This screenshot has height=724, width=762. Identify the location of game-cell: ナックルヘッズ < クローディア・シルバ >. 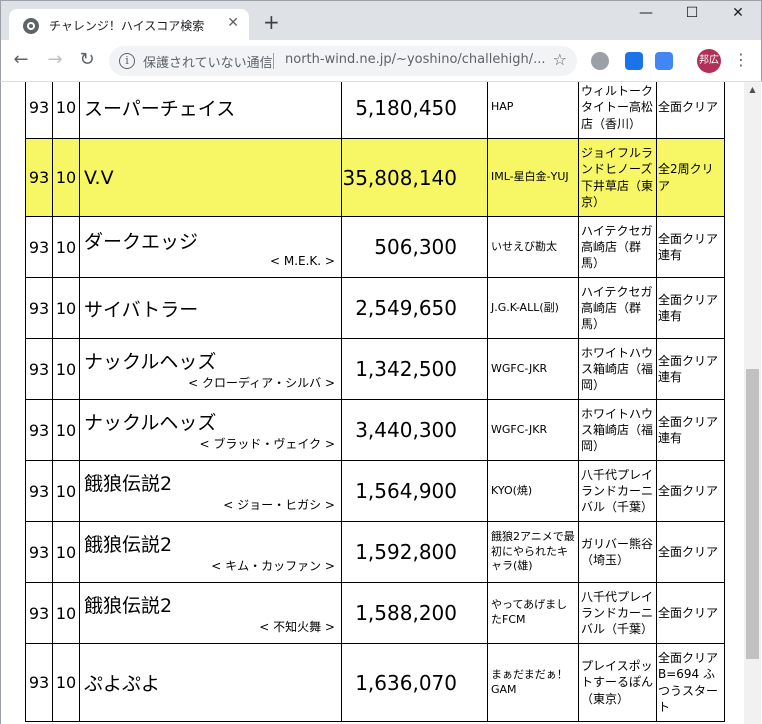
(210, 369).